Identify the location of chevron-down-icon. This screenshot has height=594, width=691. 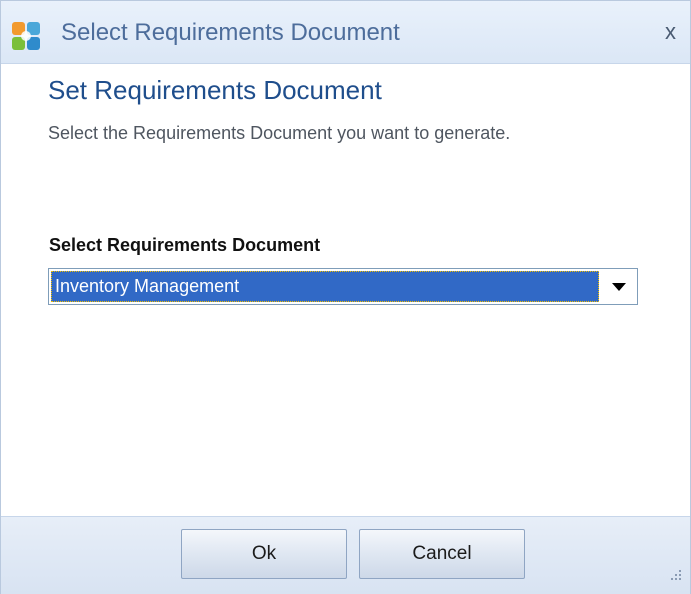
(619, 287).